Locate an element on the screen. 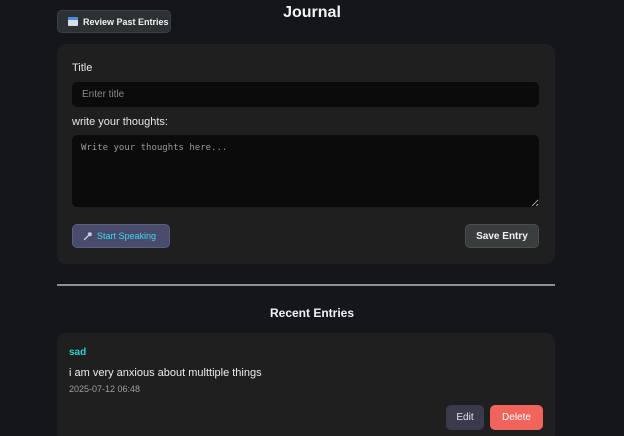 The image size is (624, 436). thoughts-label: write your thoughts: is located at coordinates (120, 122).